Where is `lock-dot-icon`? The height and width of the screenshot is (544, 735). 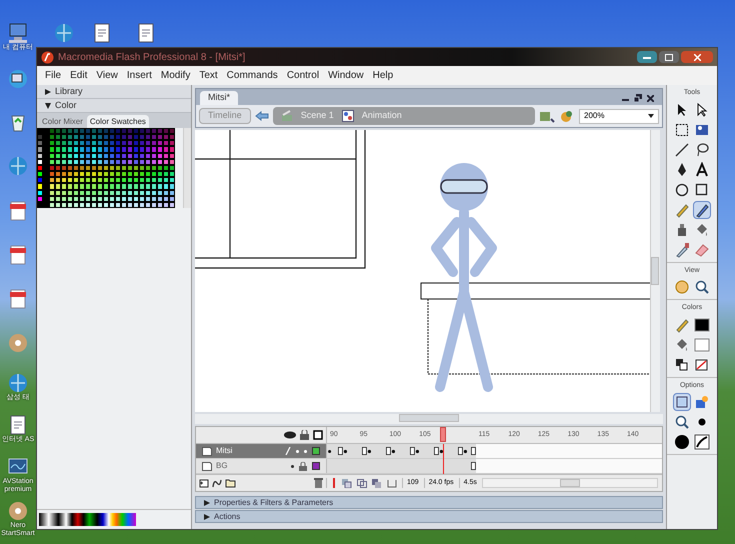 lock-dot-icon is located at coordinates (305, 451).